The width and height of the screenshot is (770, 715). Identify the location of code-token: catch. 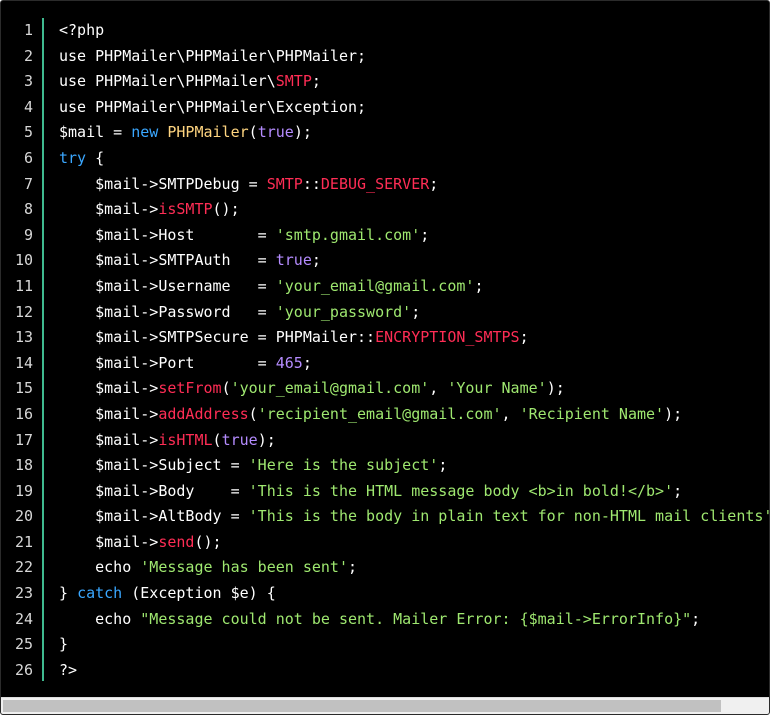
(100, 593).